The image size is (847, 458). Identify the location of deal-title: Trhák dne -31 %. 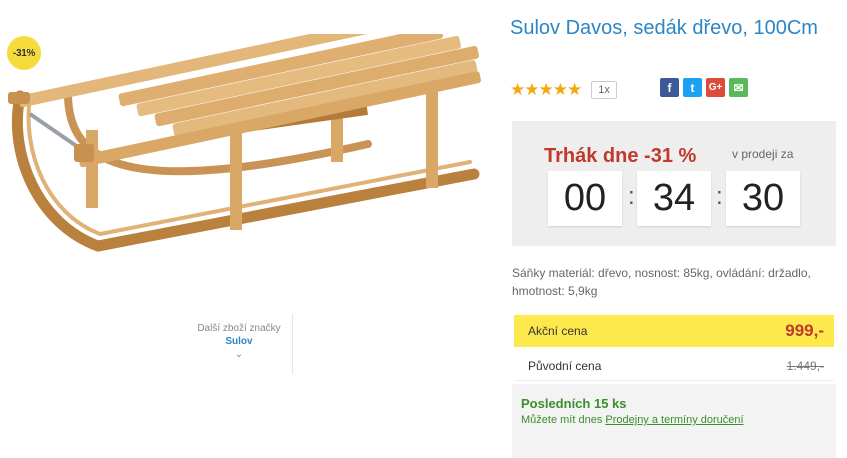
(620, 156).